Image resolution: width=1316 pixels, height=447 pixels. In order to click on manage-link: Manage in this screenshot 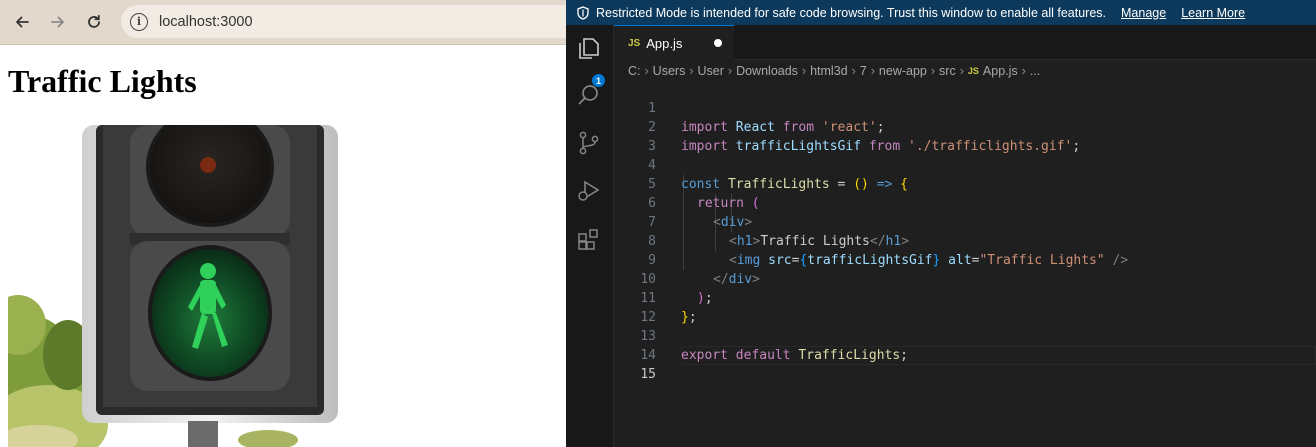, I will do `click(1143, 13)`.